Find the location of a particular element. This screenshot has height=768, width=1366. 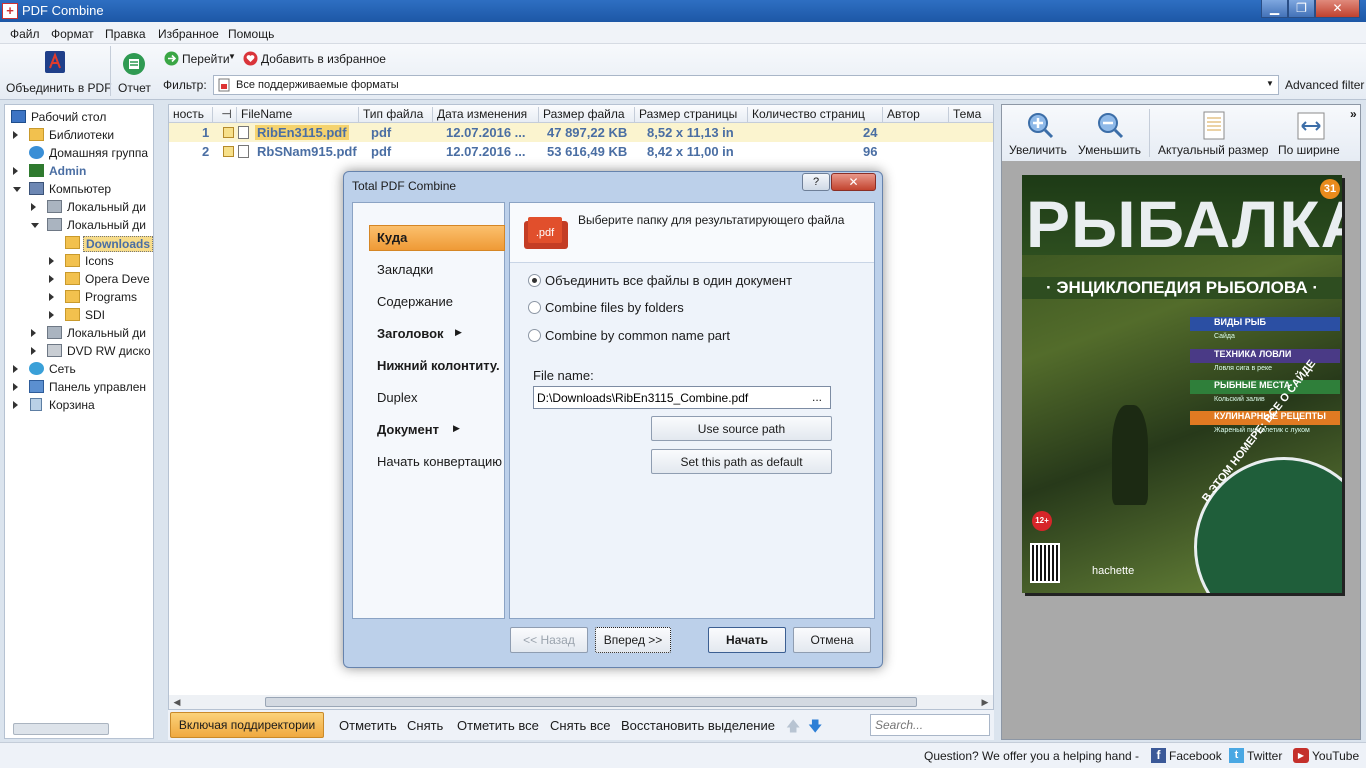

tree-item-computer: Компьютер is located at coordinates (79, 189).